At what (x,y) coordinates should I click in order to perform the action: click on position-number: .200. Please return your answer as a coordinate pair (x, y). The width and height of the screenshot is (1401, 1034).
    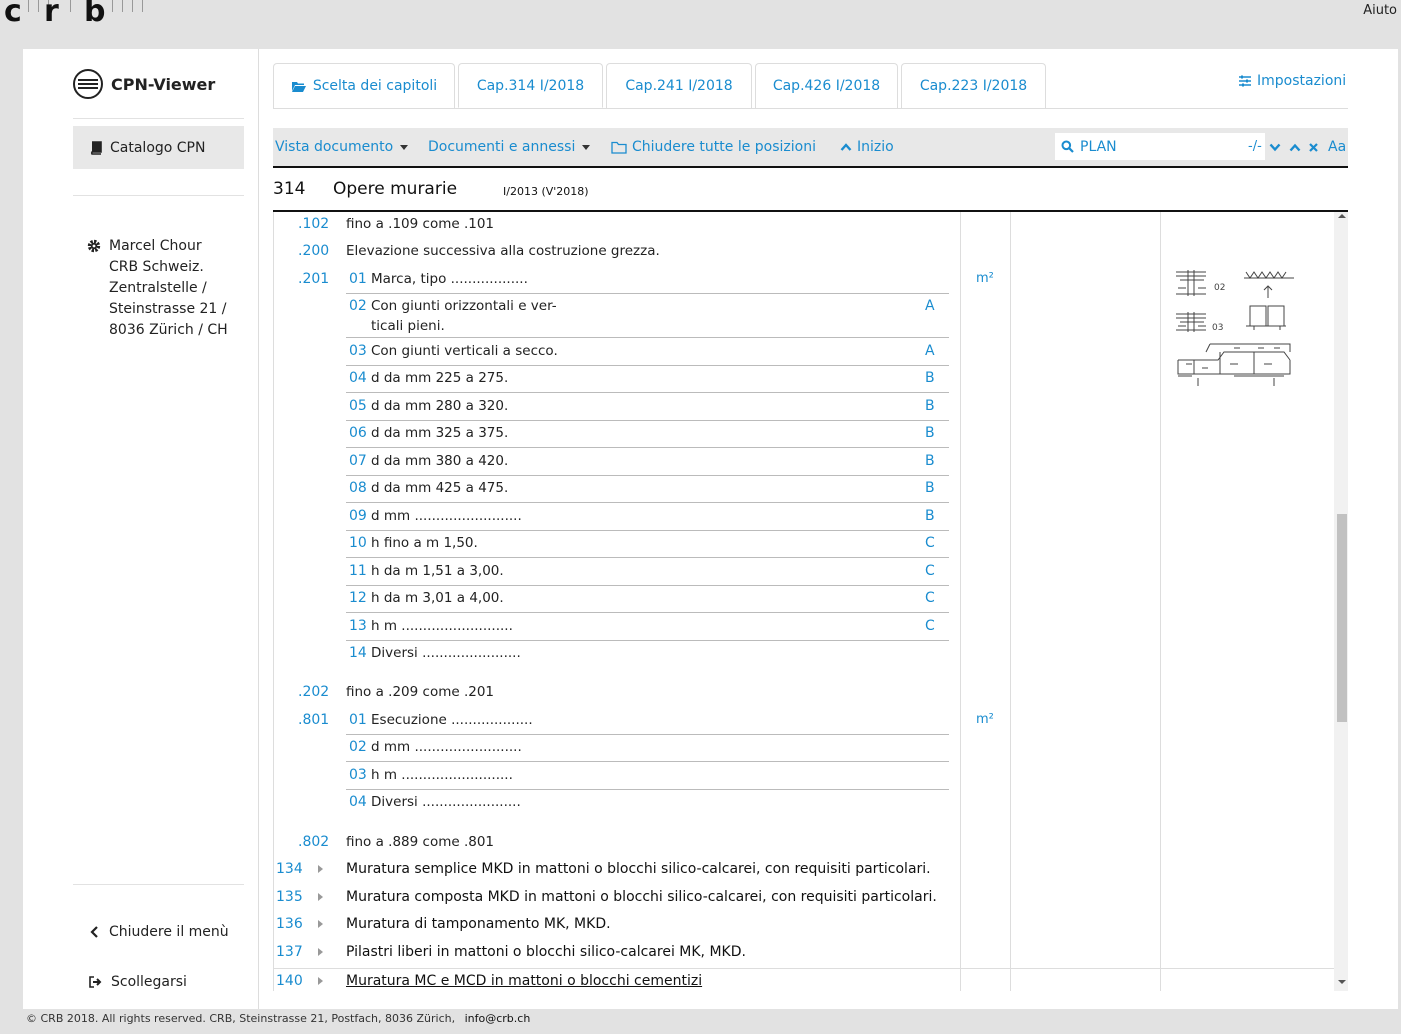
    Looking at the image, I should click on (313, 251).